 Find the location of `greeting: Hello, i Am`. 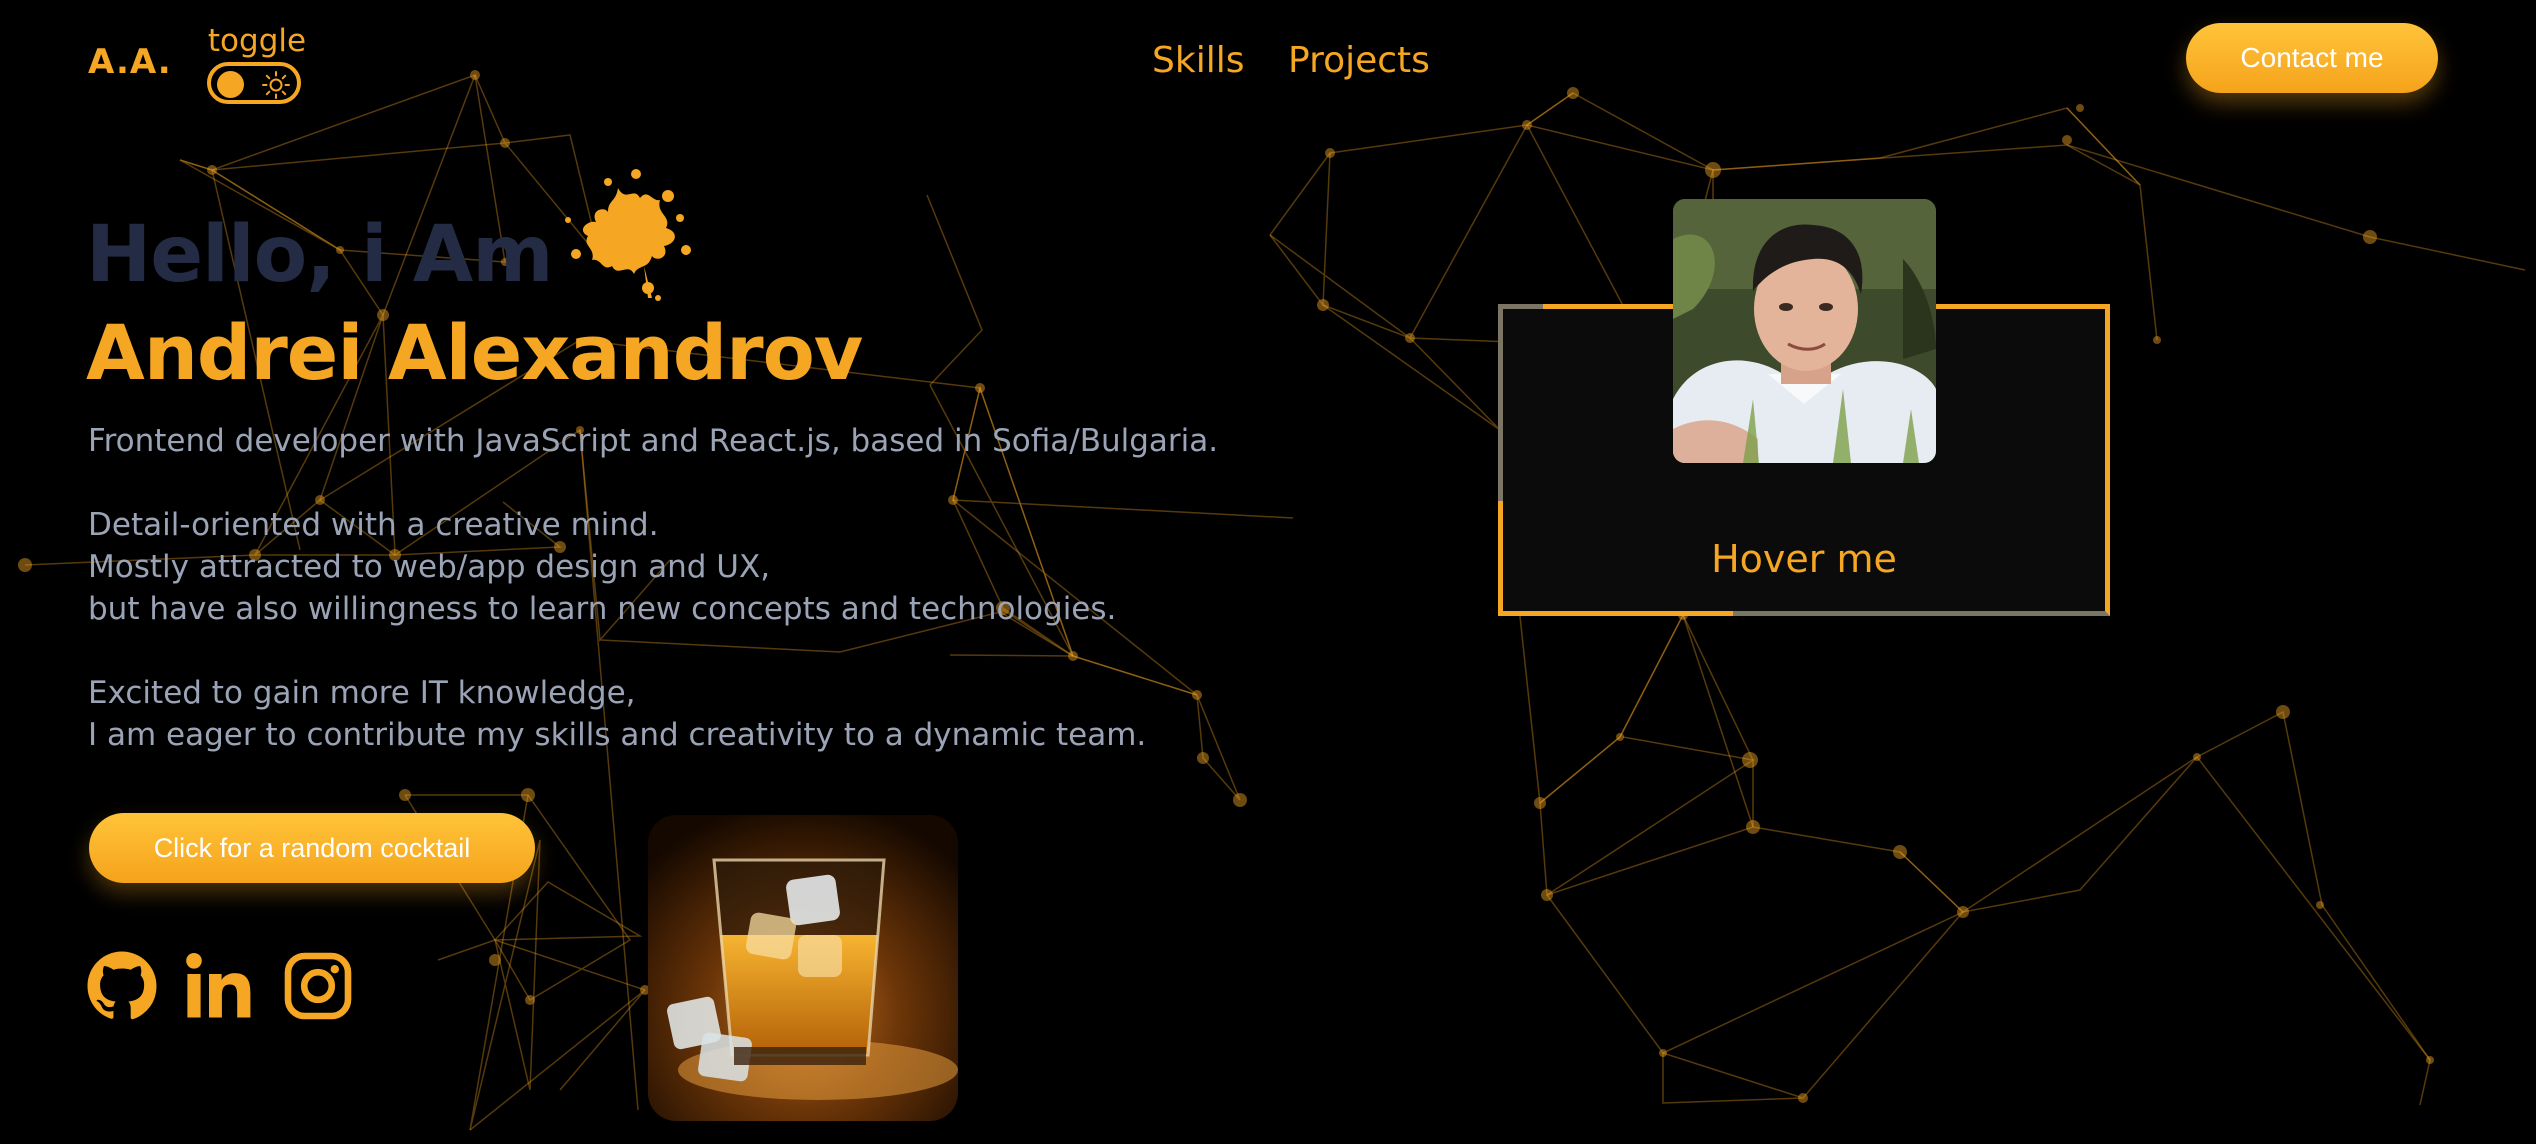

greeting: Hello, i Am is located at coordinates (320, 255).